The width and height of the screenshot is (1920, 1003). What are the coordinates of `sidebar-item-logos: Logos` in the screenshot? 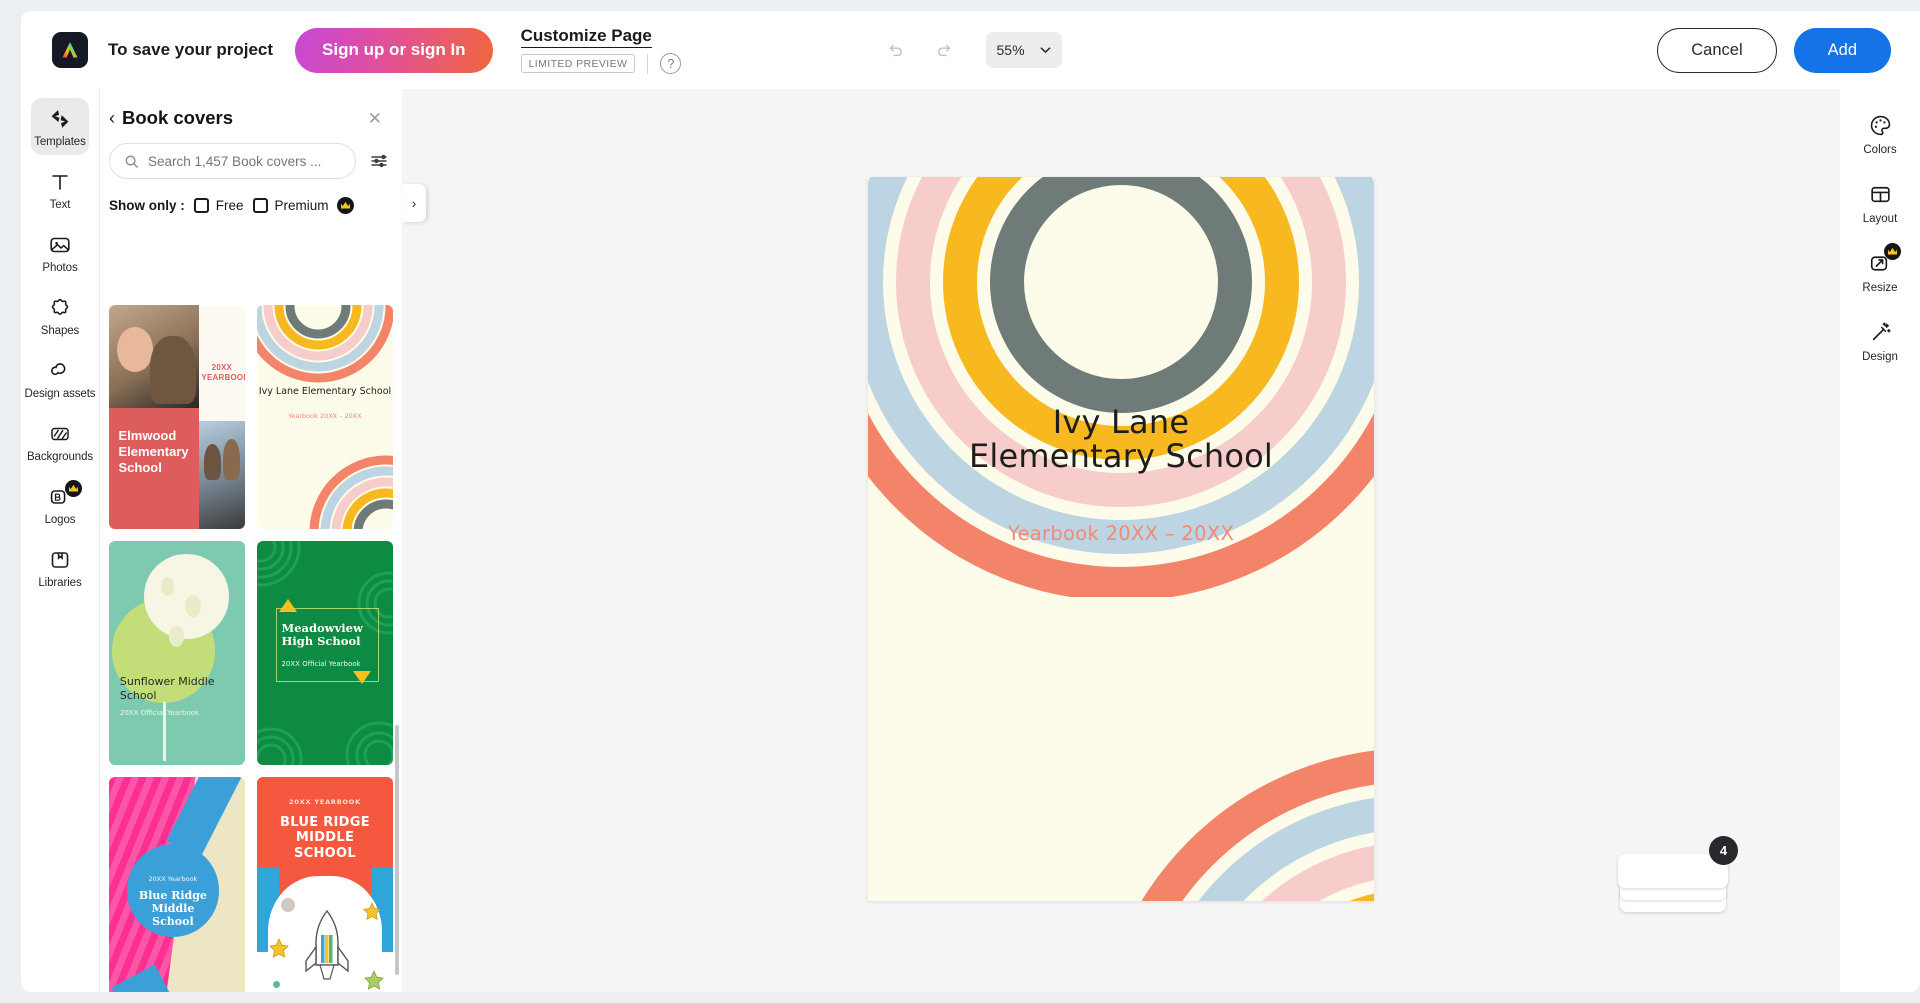 It's located at (60, 504).